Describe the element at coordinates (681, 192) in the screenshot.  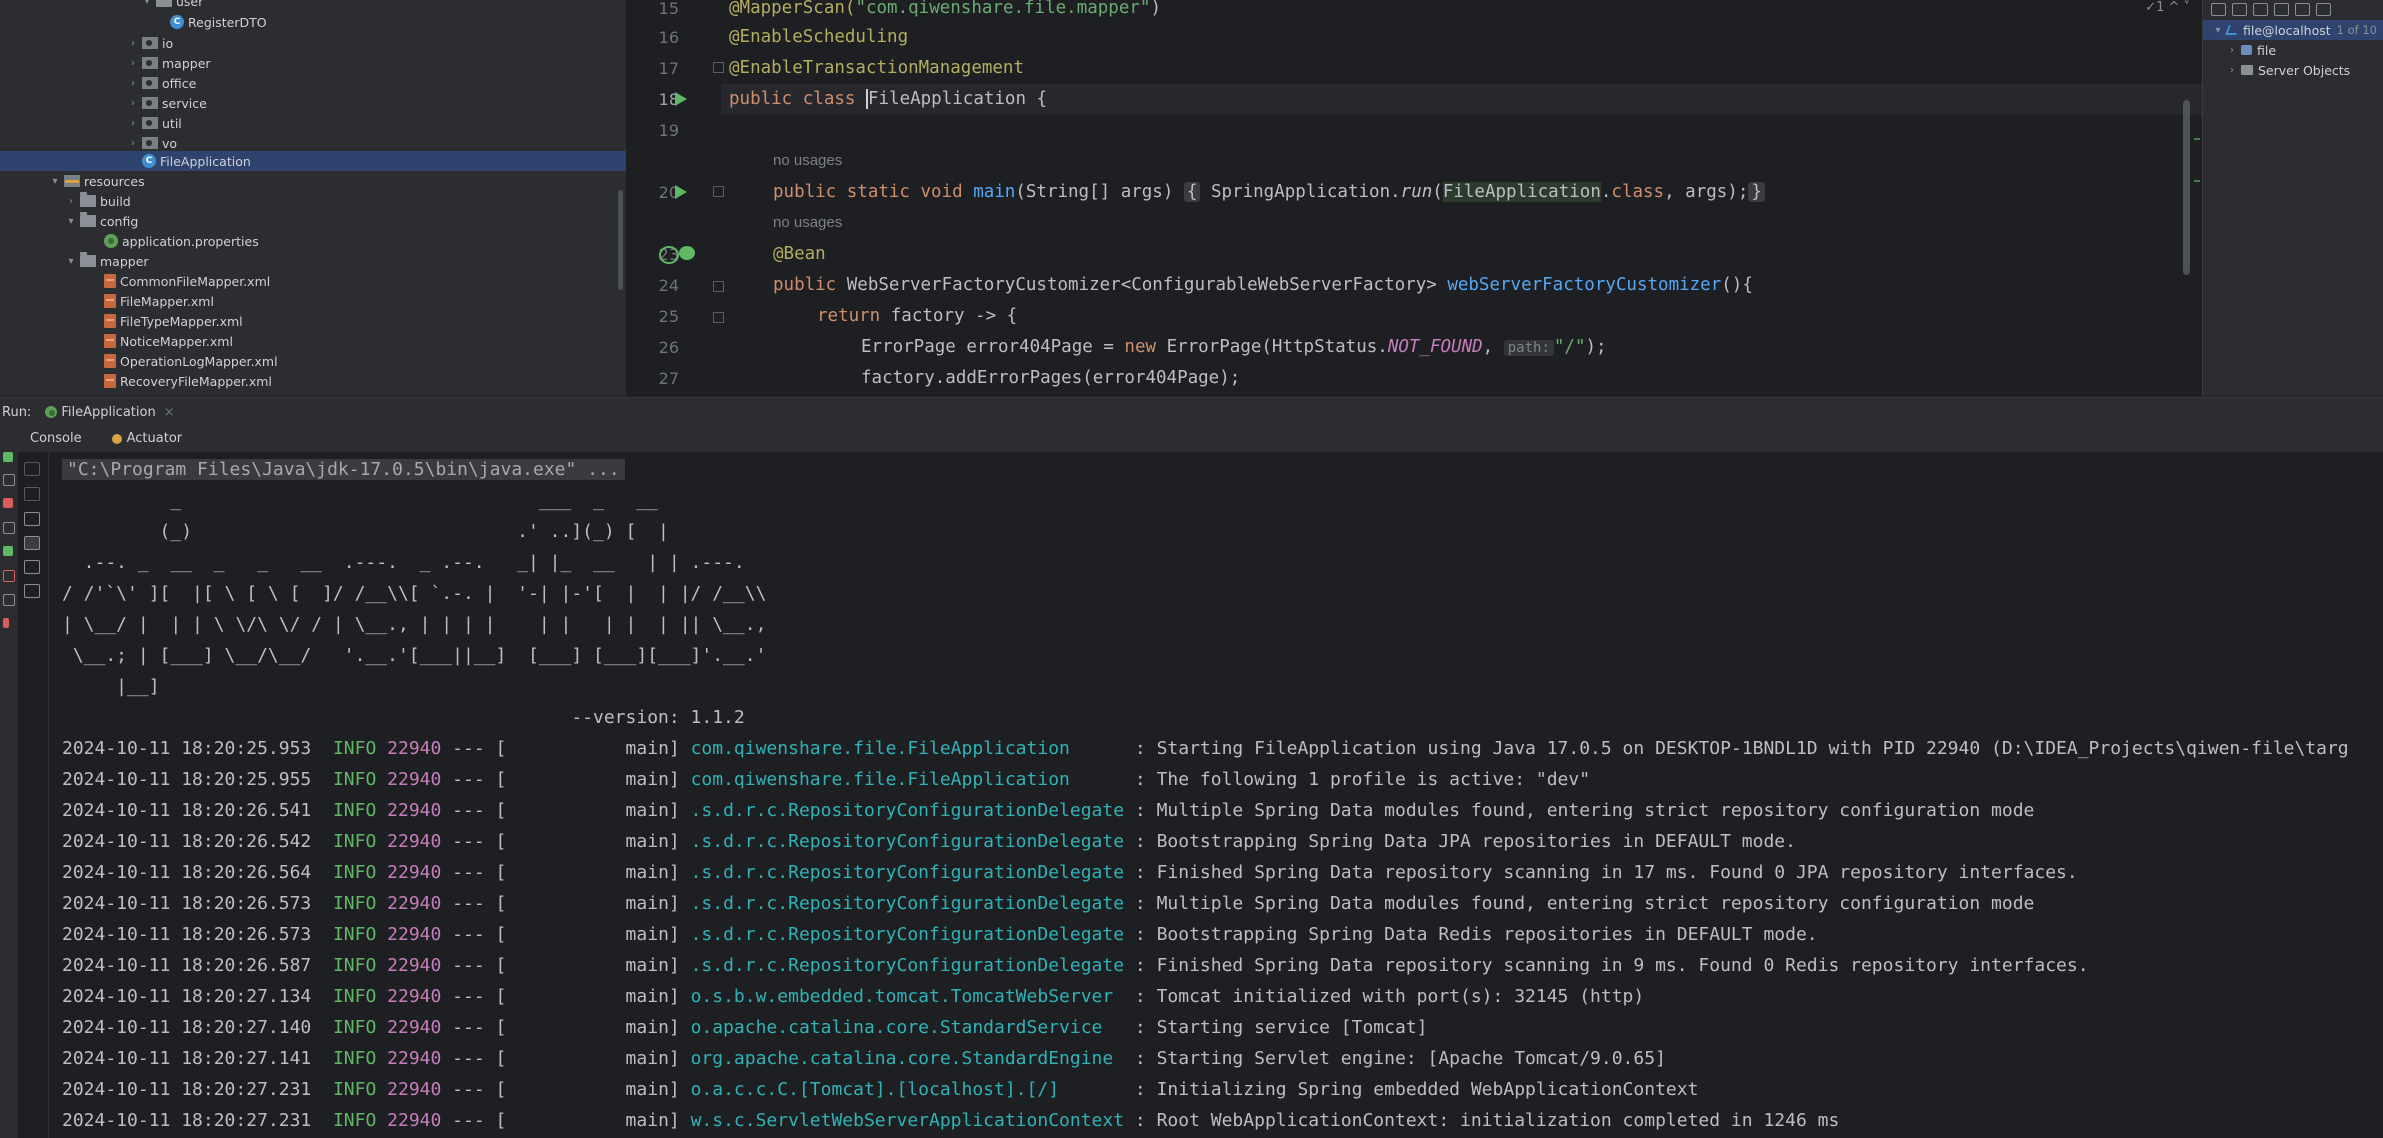
I see `run-main-icon` at that location.